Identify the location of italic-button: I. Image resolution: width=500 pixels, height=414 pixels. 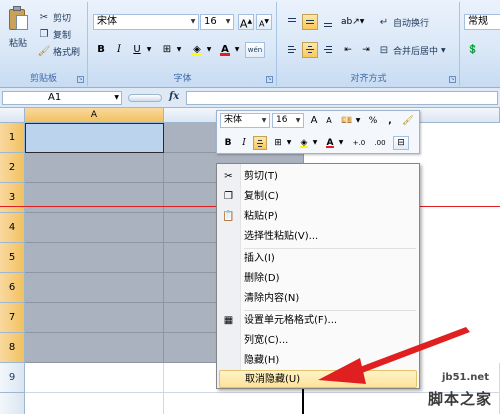
(119, 50).